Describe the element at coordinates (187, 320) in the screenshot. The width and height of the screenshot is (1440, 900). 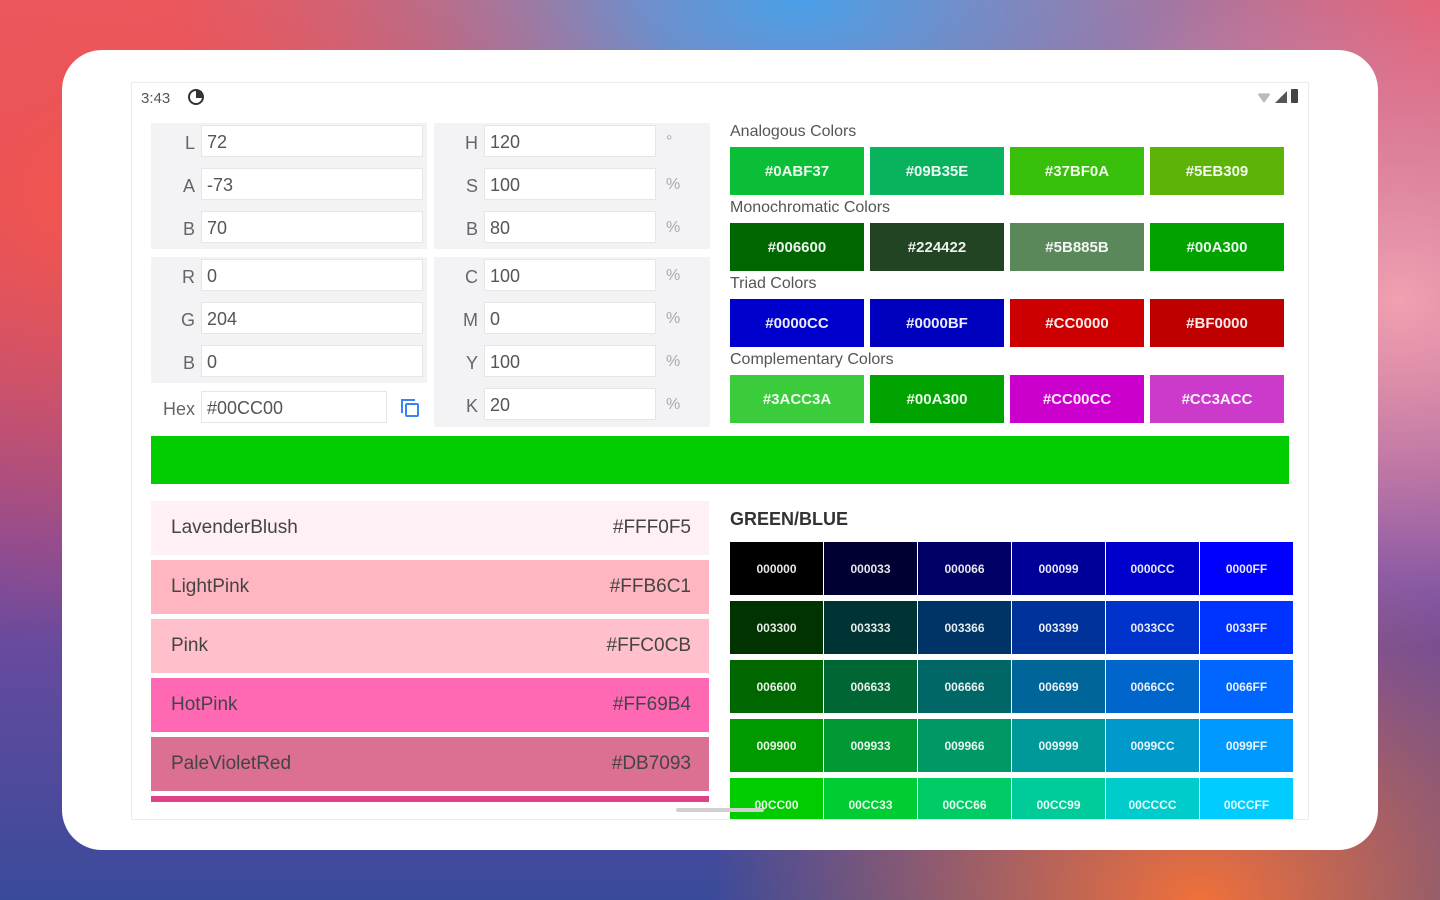
I see `rgb-g-label: G` at that location.